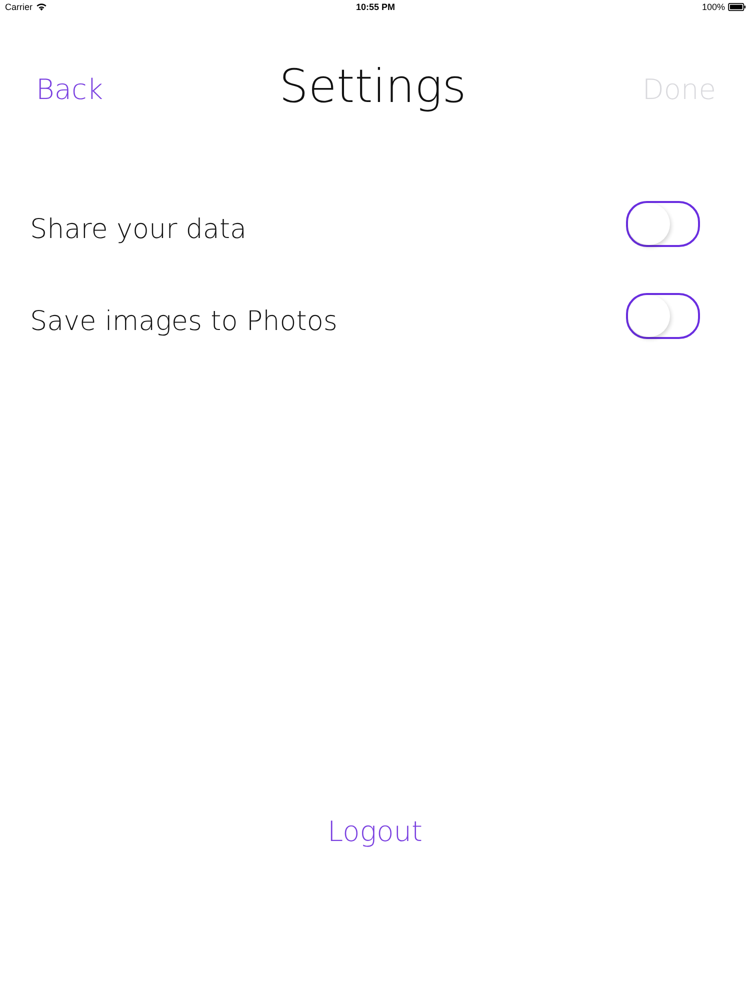  I want to click on setting-label: Save images to Photos, so click(184, 321).